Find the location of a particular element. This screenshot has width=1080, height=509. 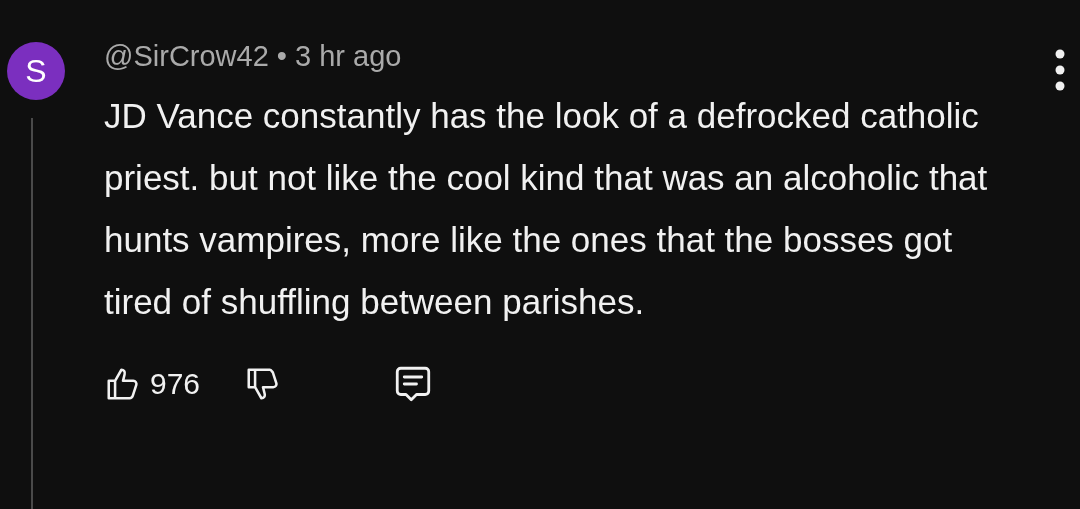

avatar: S is located at coordinates (36, 71).